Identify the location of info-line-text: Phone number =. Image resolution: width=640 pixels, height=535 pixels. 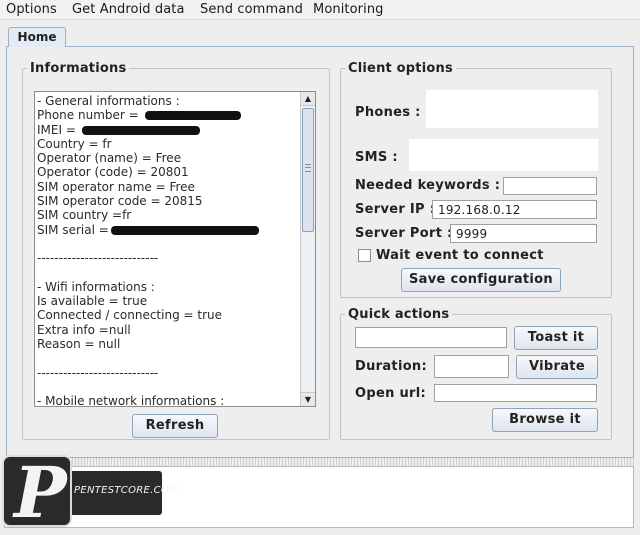
(90, 115).